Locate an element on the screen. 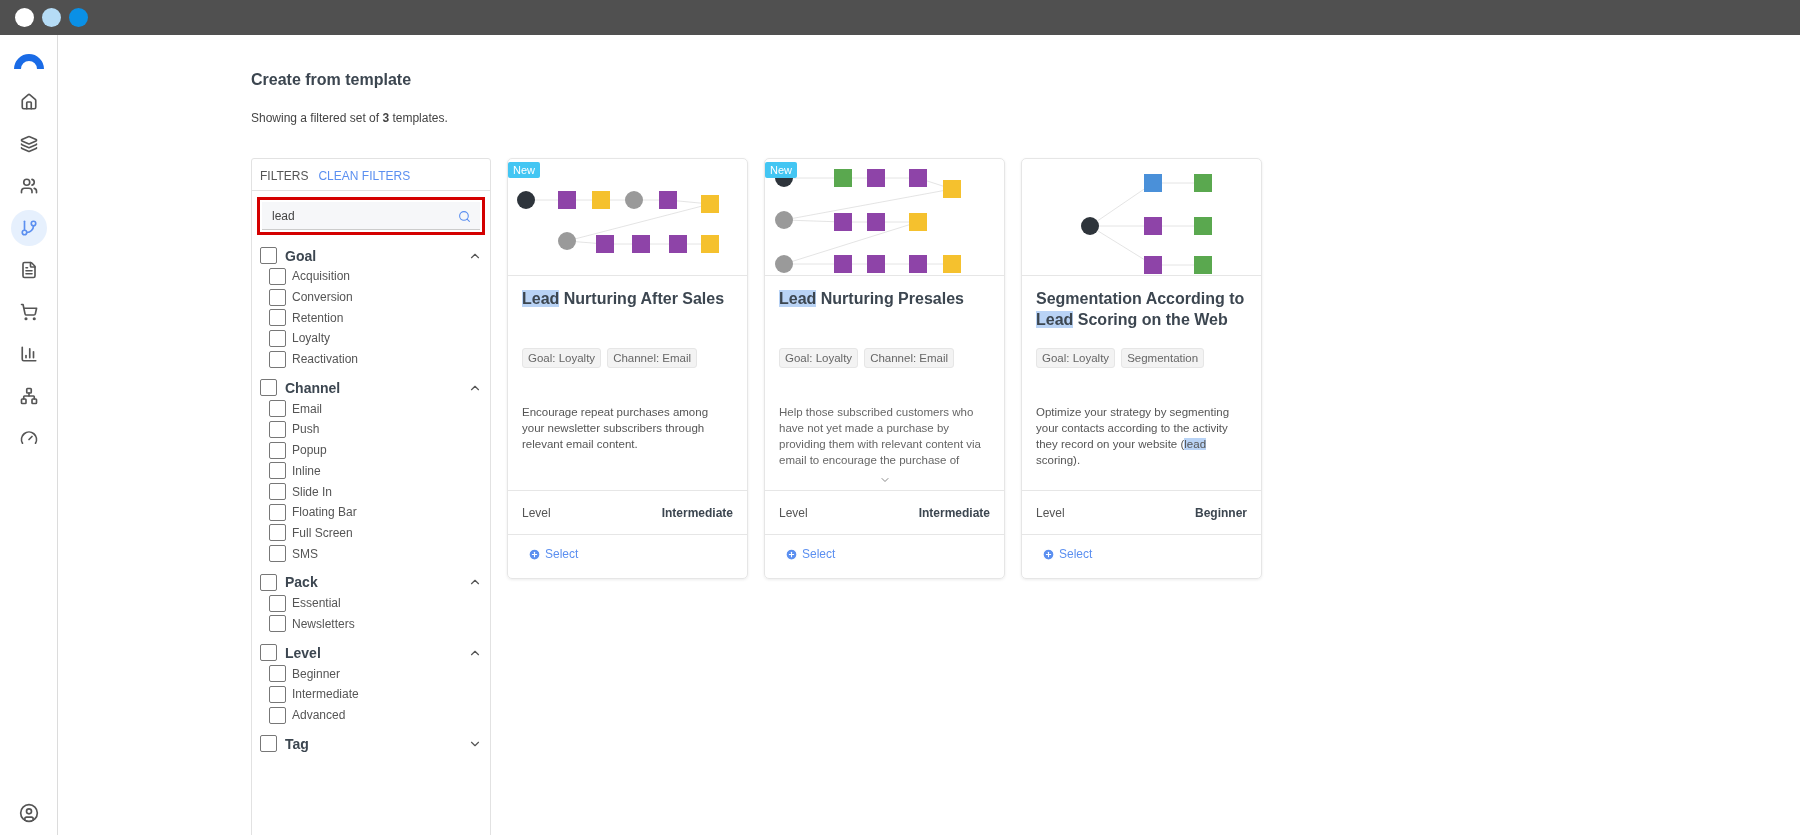  home-icon is located at coordinates (28, 102).